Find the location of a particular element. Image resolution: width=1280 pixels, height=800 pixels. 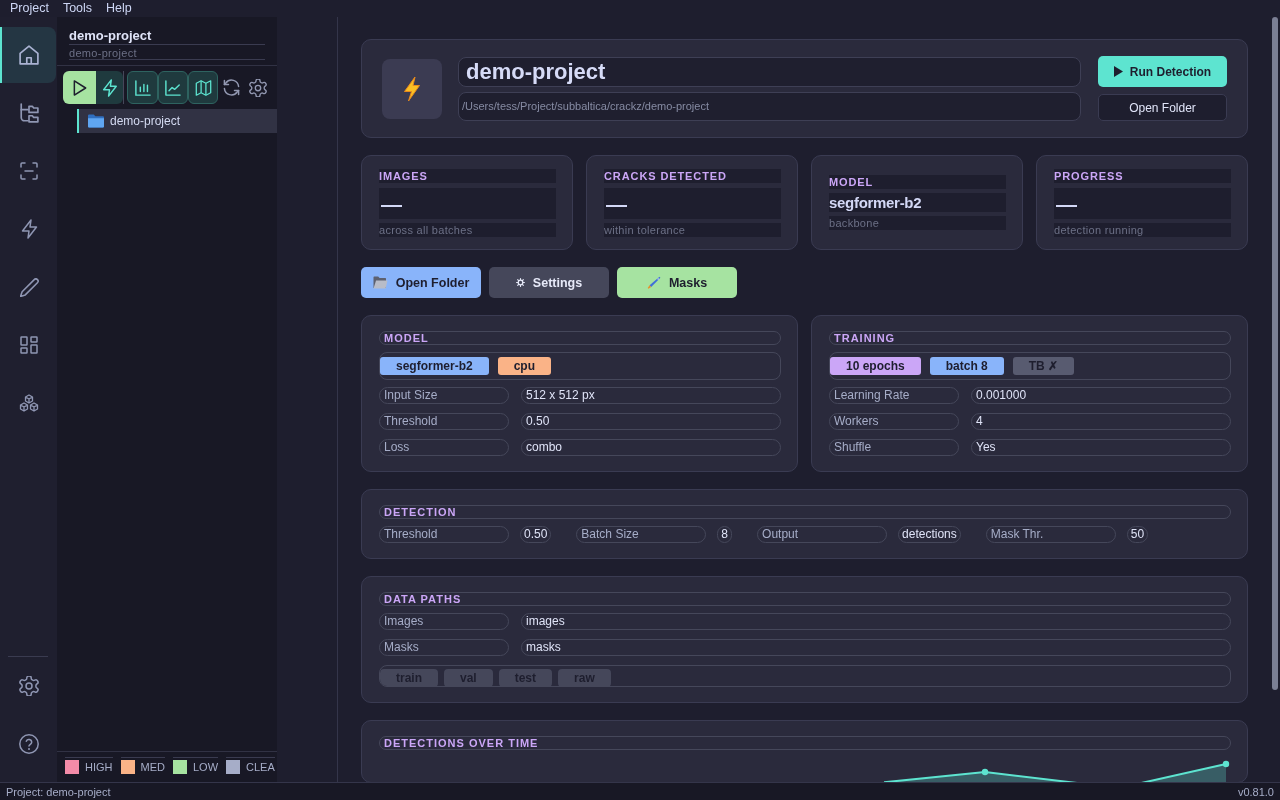

stat-caption: detection running is located at coordinates (1142, 229).